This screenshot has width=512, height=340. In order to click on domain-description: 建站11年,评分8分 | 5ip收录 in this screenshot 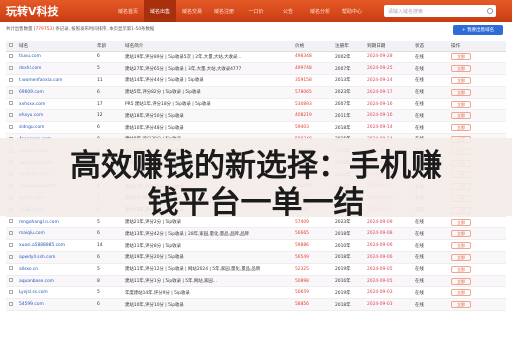, I will do `click(207, 246)`.